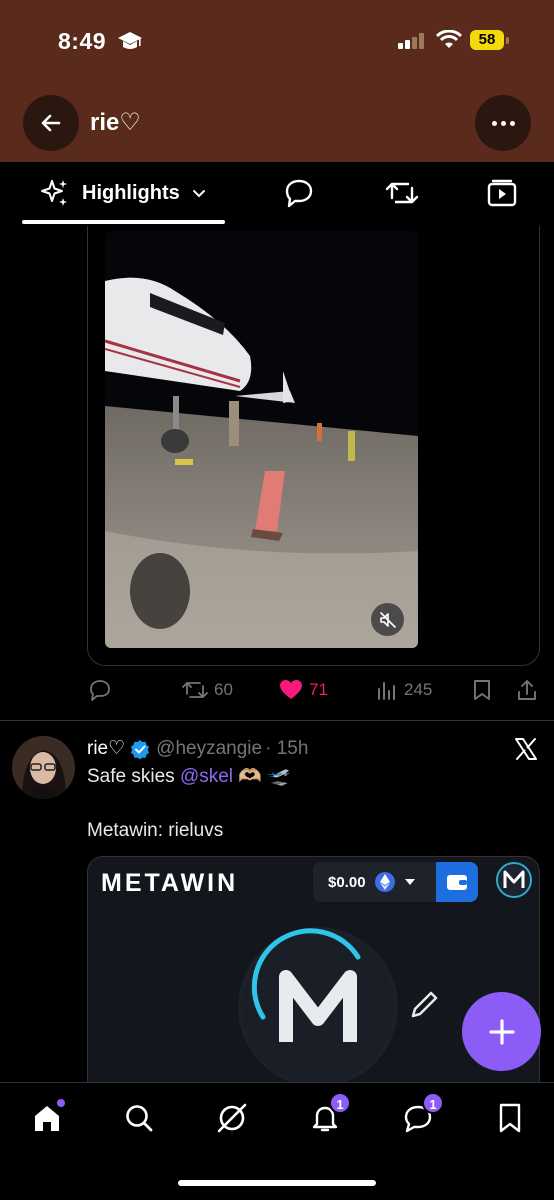 The image size is (554, 1200). I want to click on tab-reposts-icon, so click(402, 193).